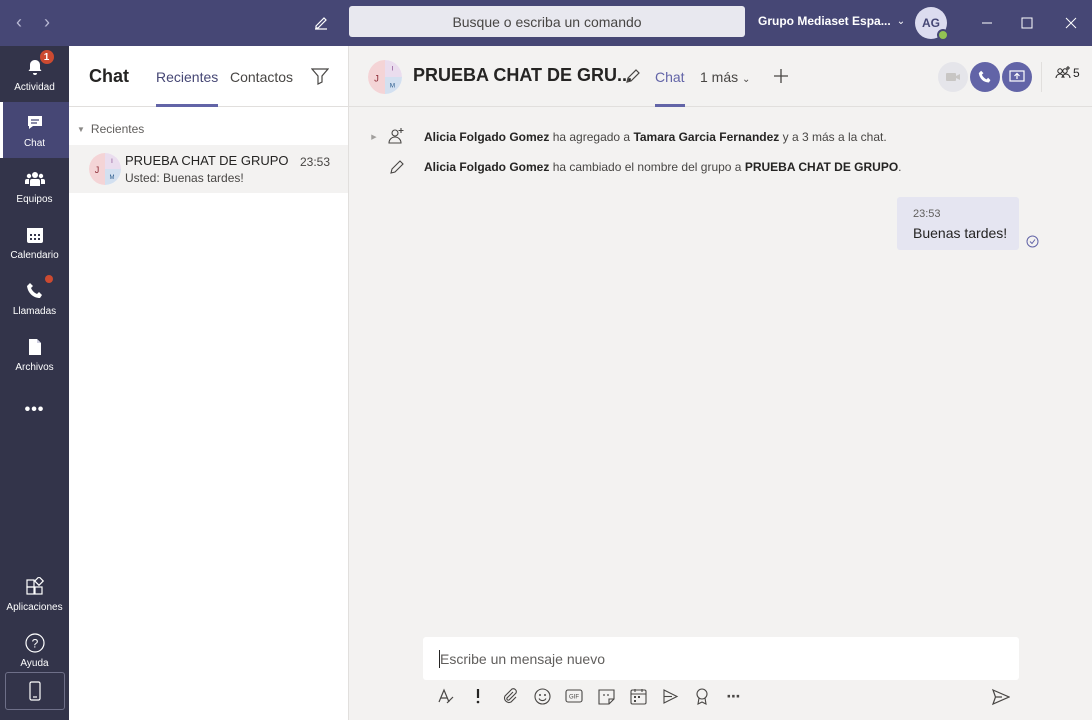 The image size is (1092, 720). Describe the element at coordinates (958, 223) in the screenshot. I see `my-message-bubble: 23:53 Buenas tardes!` at that location.